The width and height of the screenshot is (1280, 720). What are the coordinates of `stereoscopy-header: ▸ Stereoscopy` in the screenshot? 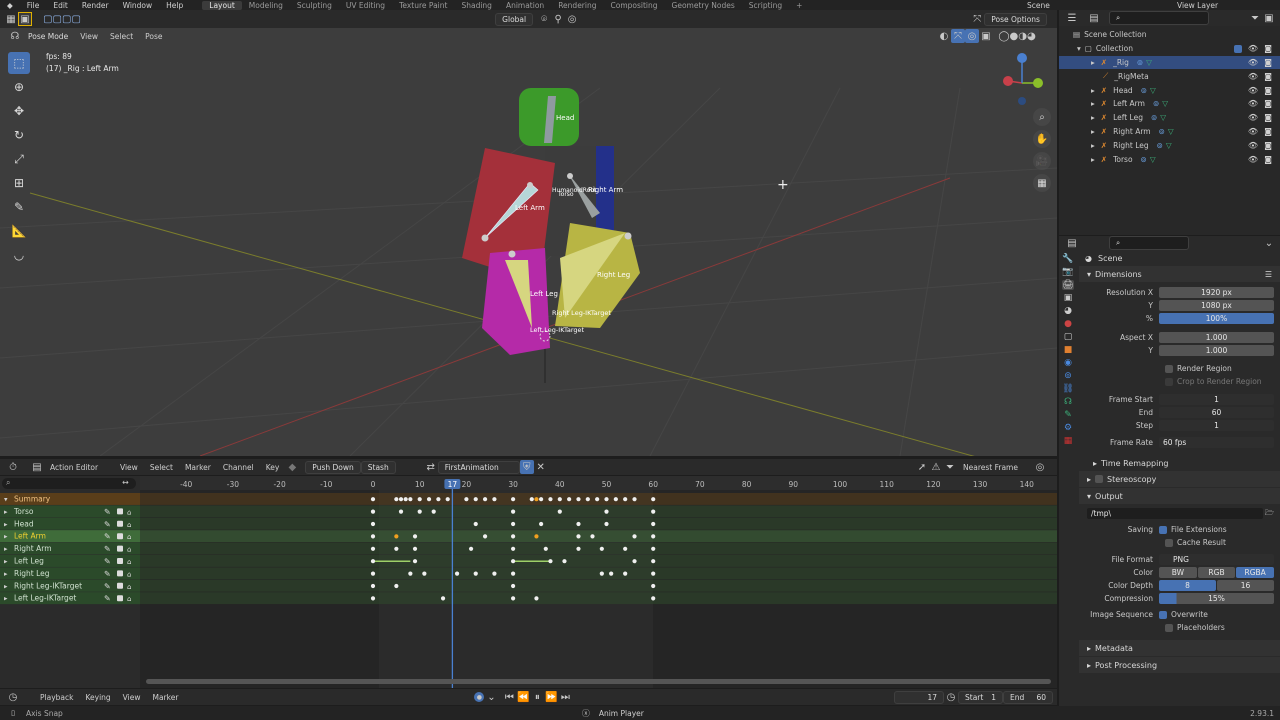 It's located at (1179, 479).